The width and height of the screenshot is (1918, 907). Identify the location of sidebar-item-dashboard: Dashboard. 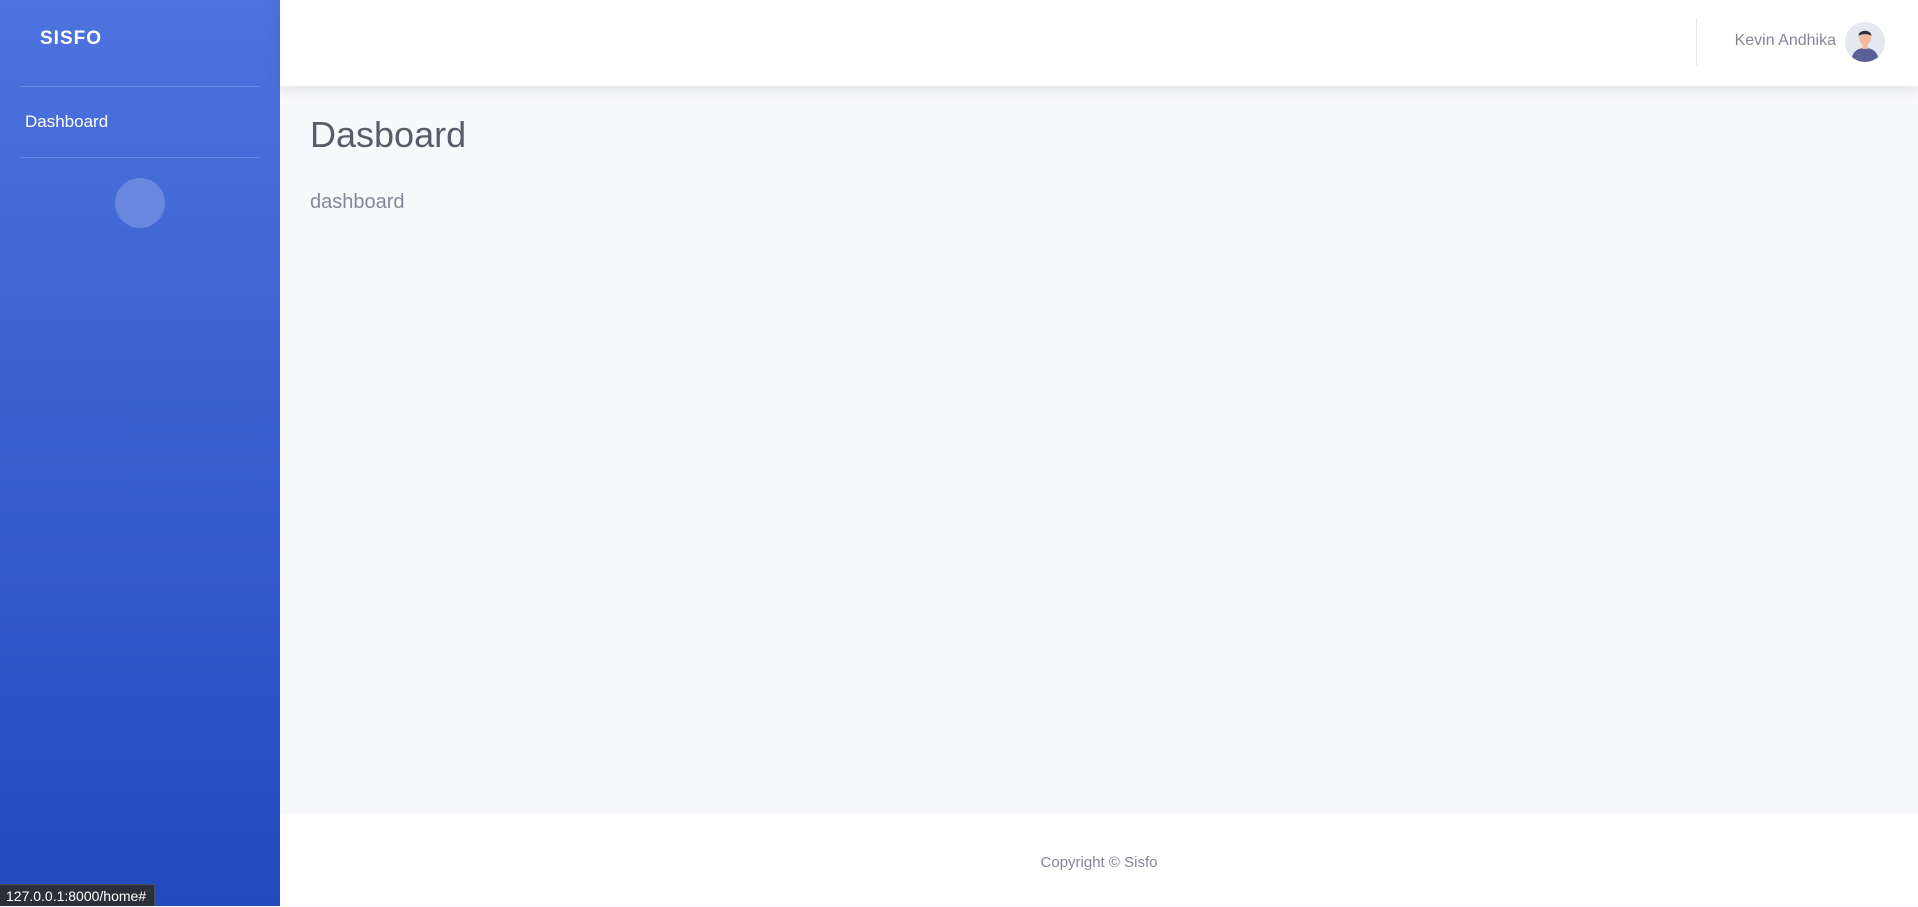
(140, 122).